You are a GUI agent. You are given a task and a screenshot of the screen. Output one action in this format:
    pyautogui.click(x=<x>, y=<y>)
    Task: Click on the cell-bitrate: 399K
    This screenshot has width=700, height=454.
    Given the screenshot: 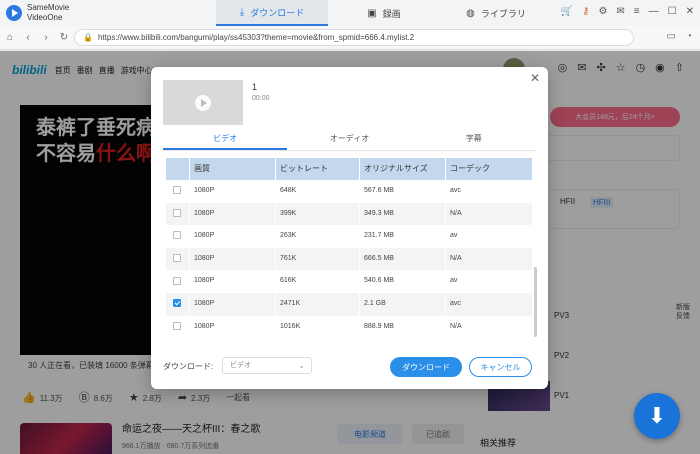 What is the action you would take?
    pyautogui.click(x=318, y=214)
    